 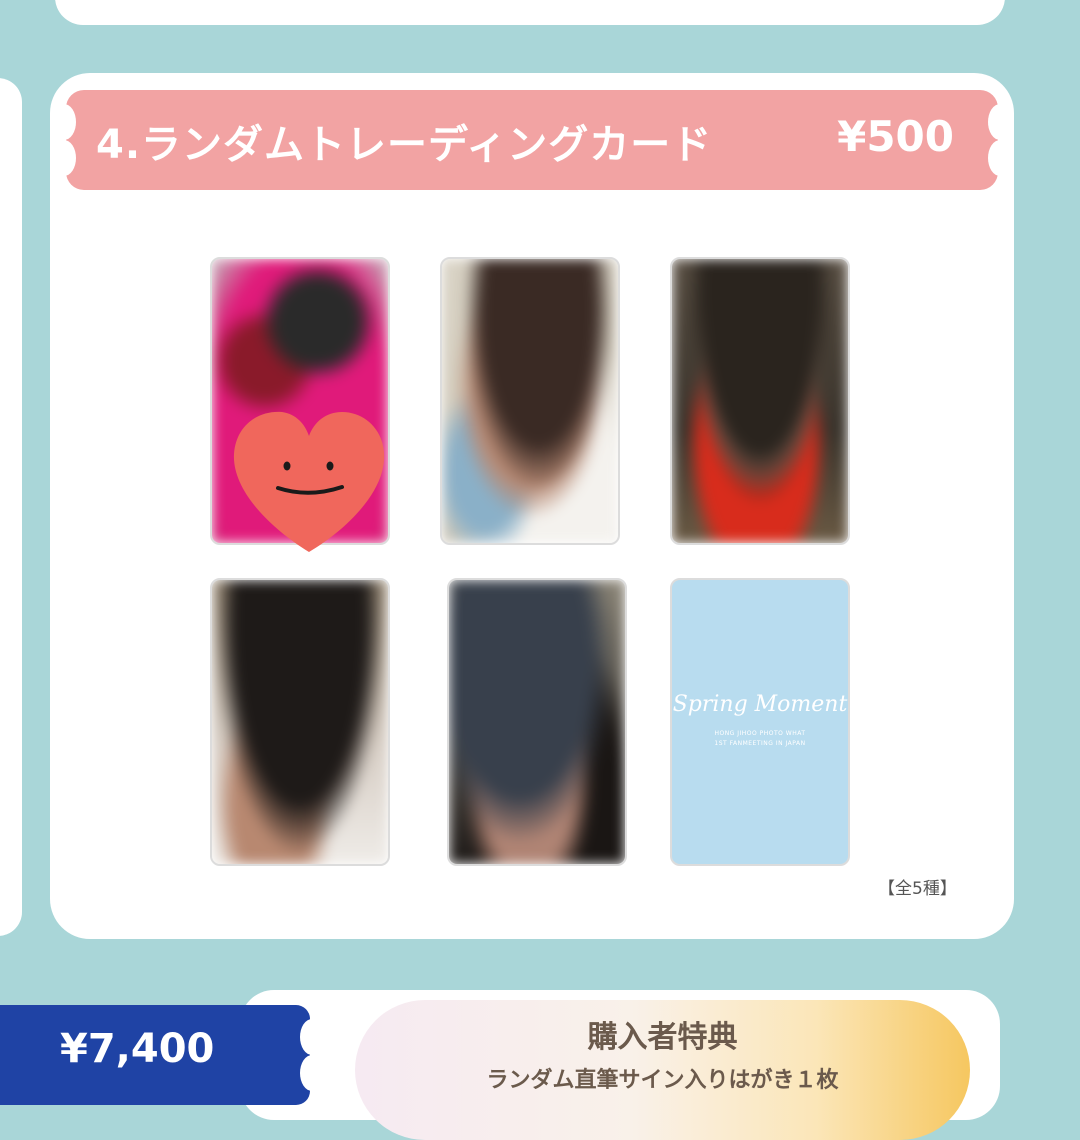 What do you see at coordinates (760, 733) in the screenshot?
I see `card-back-subtitle-1: HONG JIHOO PHOTO WHAT` at bounding box center [760, 733].